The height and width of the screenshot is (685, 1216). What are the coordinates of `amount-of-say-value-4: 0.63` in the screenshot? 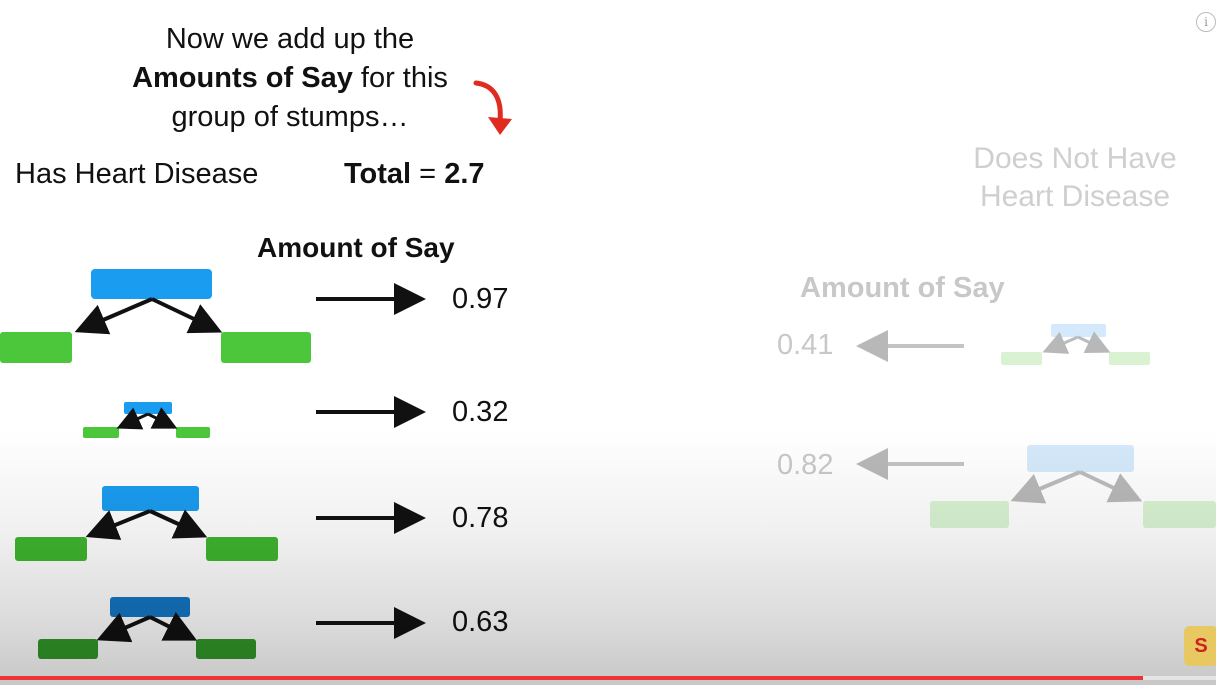 It's located at (480, 622).